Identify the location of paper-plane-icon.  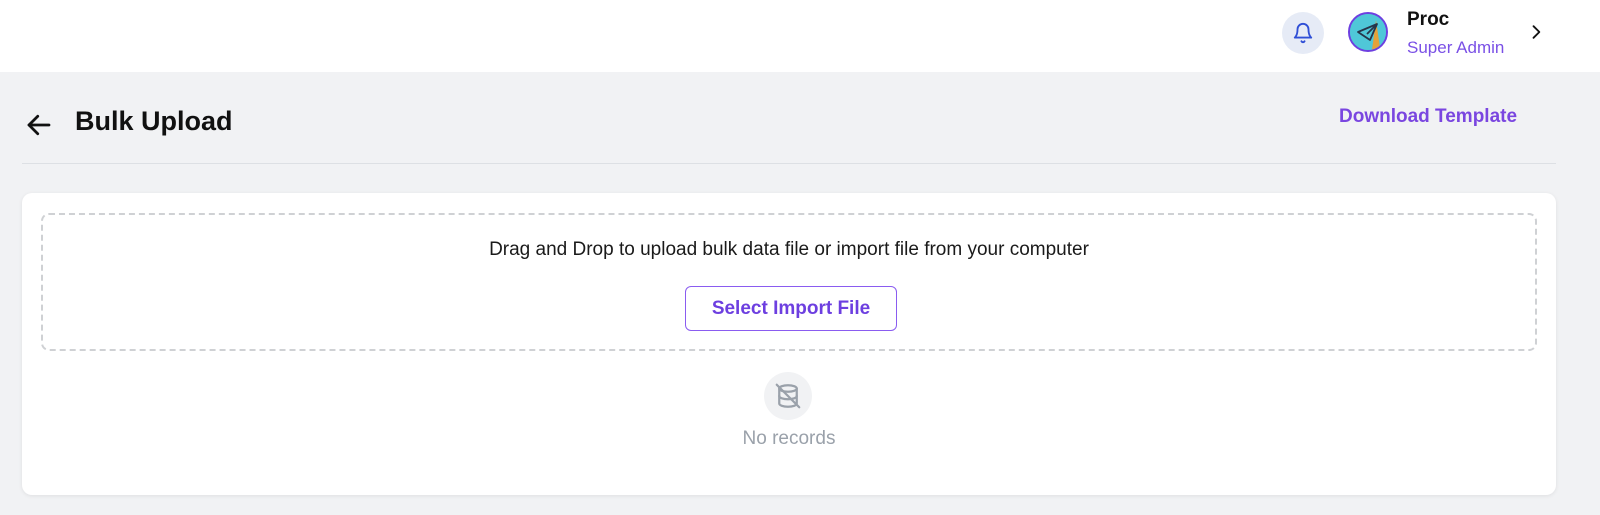
(1368, 32).